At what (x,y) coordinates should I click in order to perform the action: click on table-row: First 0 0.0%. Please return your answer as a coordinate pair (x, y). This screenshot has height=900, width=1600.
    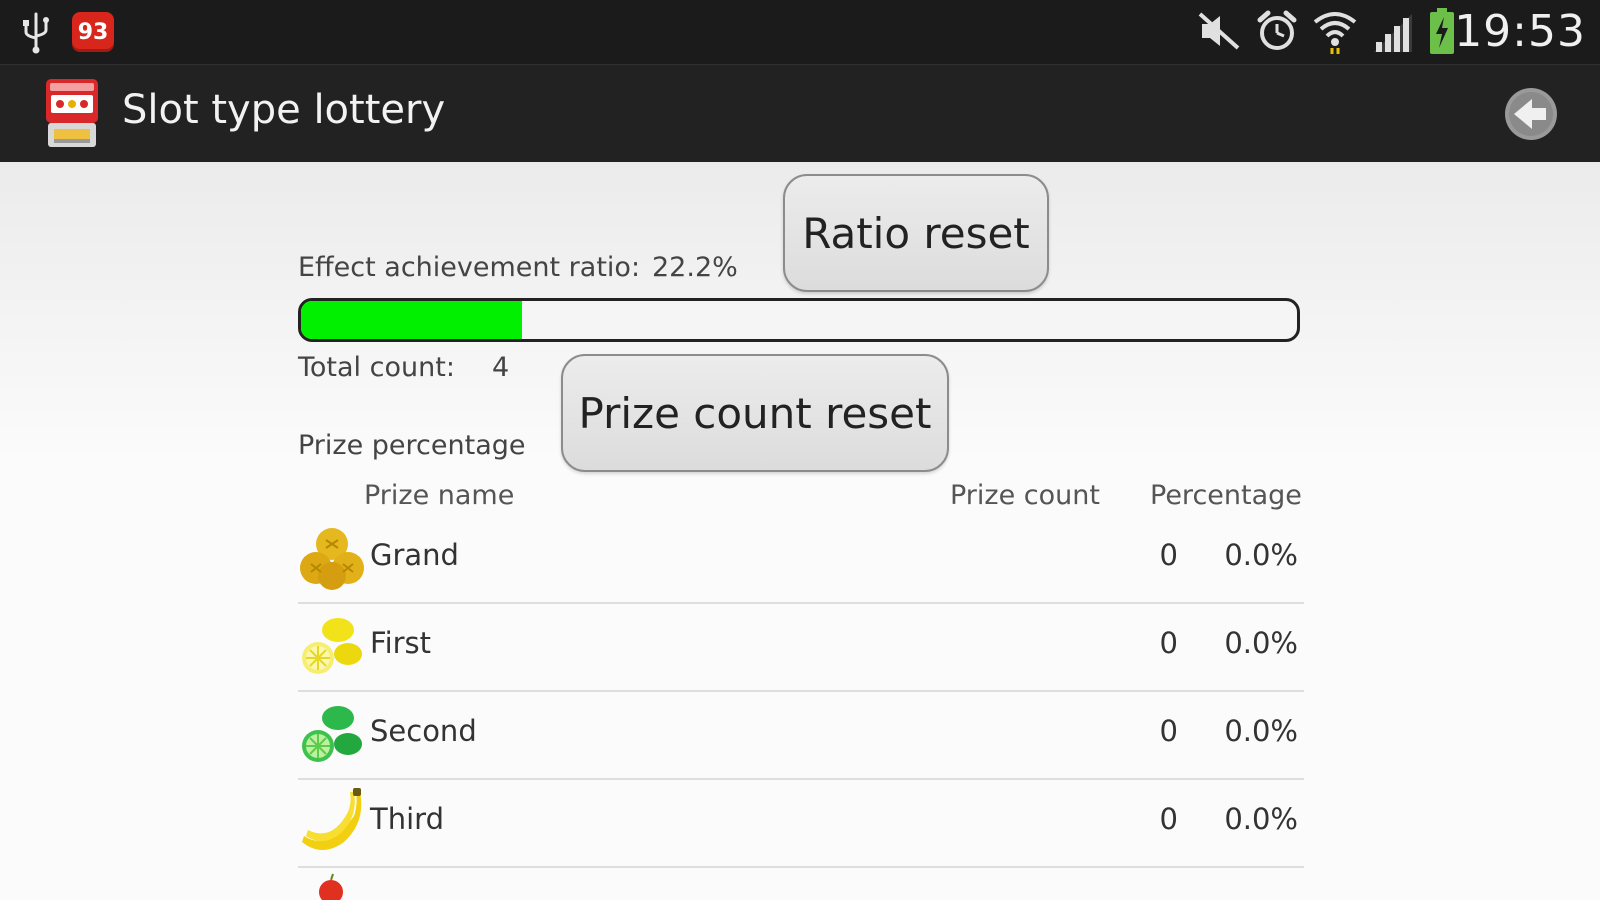
    Looking at the image, I should click on (801, 647).